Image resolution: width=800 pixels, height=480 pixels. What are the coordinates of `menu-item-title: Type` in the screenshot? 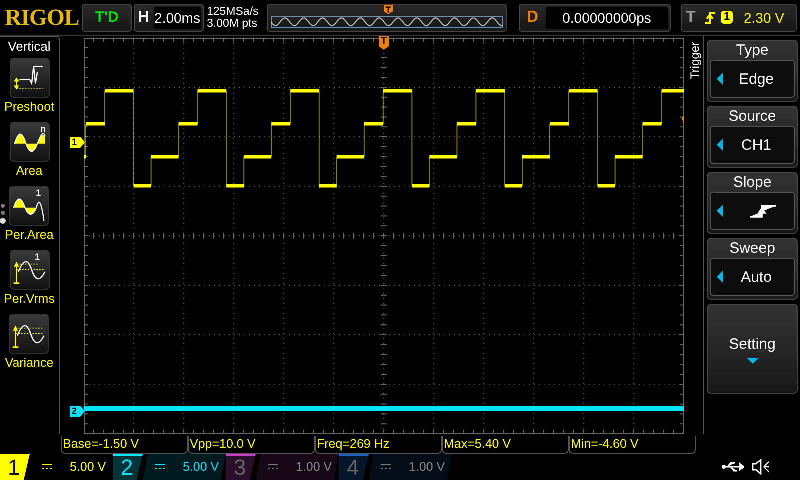 It's located at (752, 50).